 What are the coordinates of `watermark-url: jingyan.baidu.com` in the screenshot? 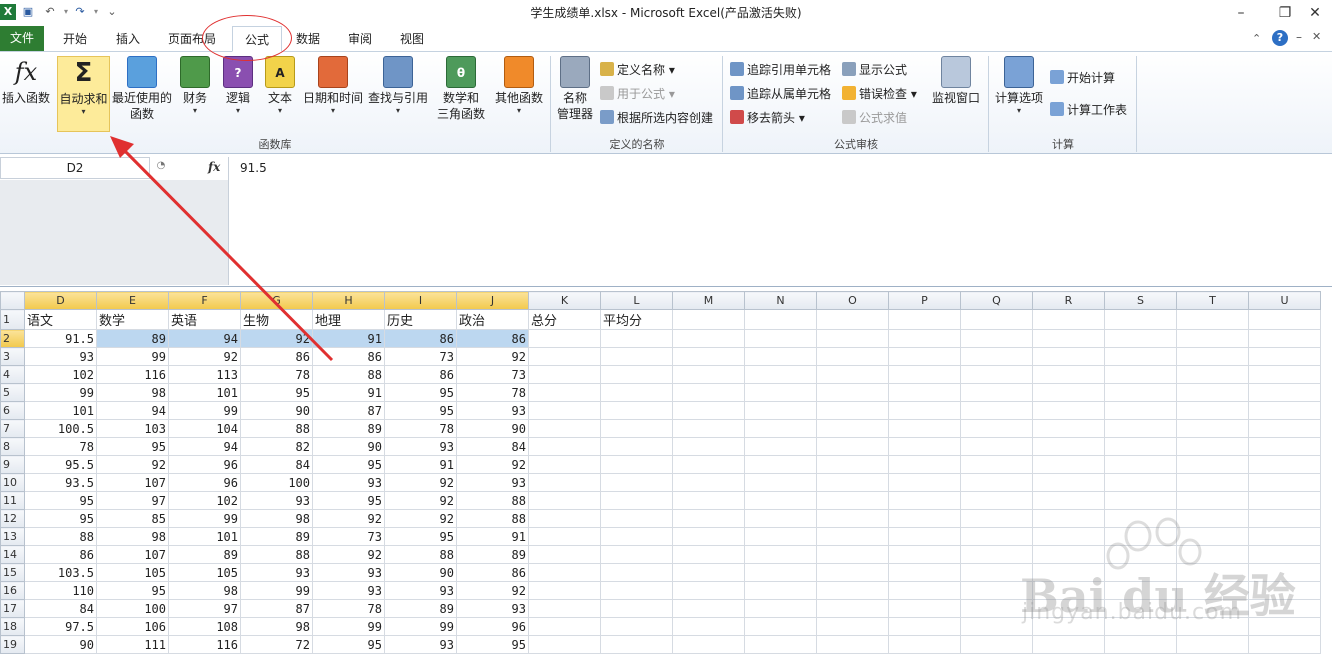 It's located at (1132, 612).